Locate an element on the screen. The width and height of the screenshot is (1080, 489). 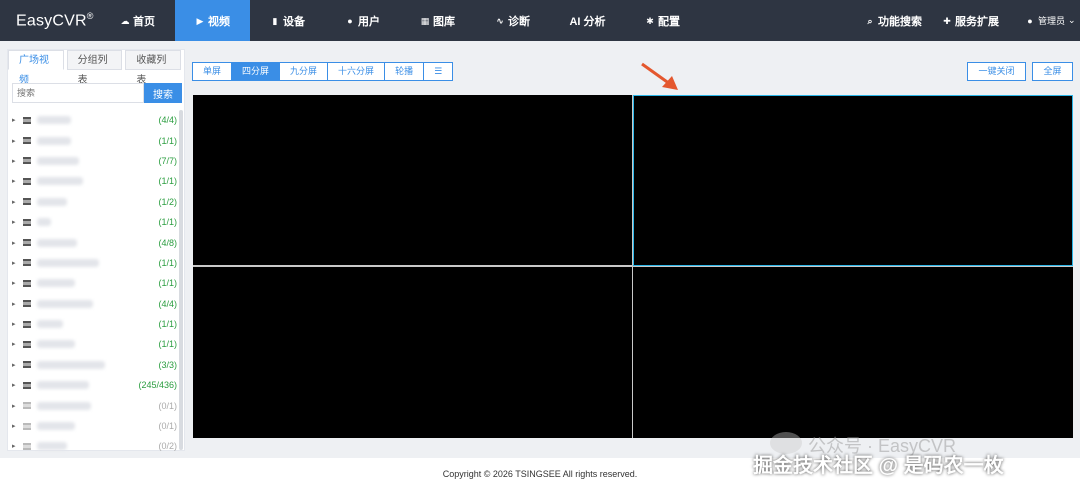
layout-button-2: 九分屏 is located at coordinates (304, 71).